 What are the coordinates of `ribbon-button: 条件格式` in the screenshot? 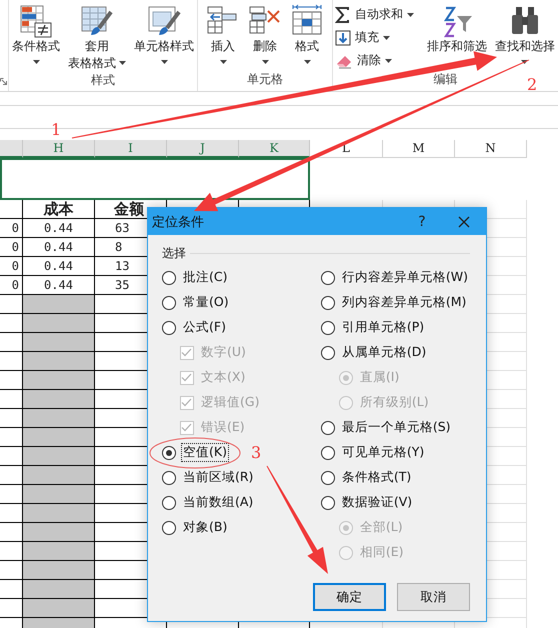 It's located at (36, 34).